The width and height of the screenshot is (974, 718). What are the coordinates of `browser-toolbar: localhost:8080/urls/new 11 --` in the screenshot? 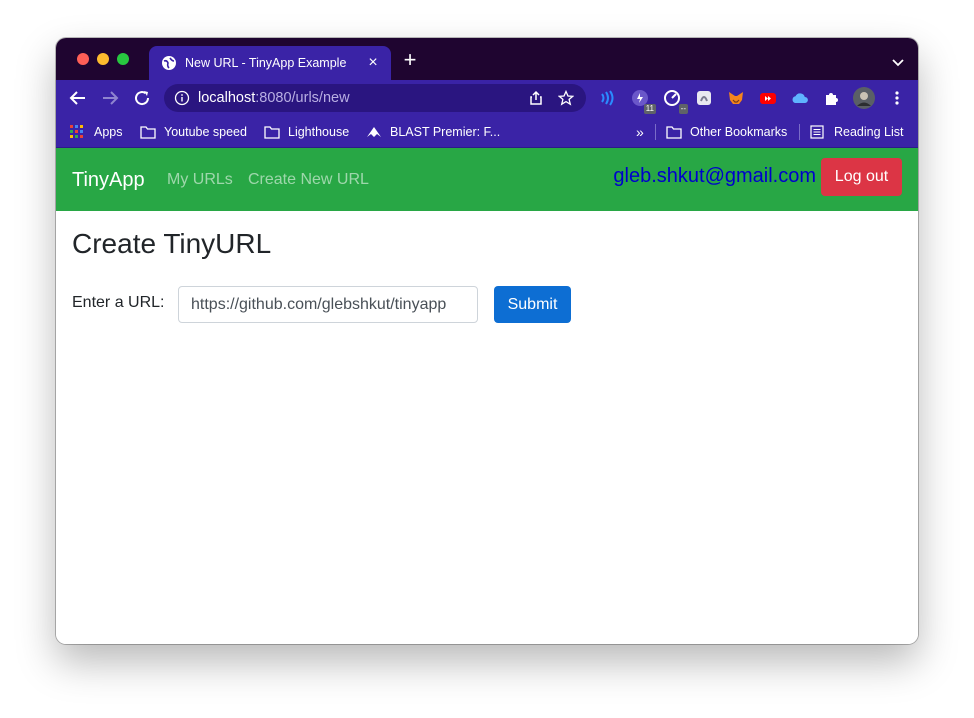 It's located at (487, 98).